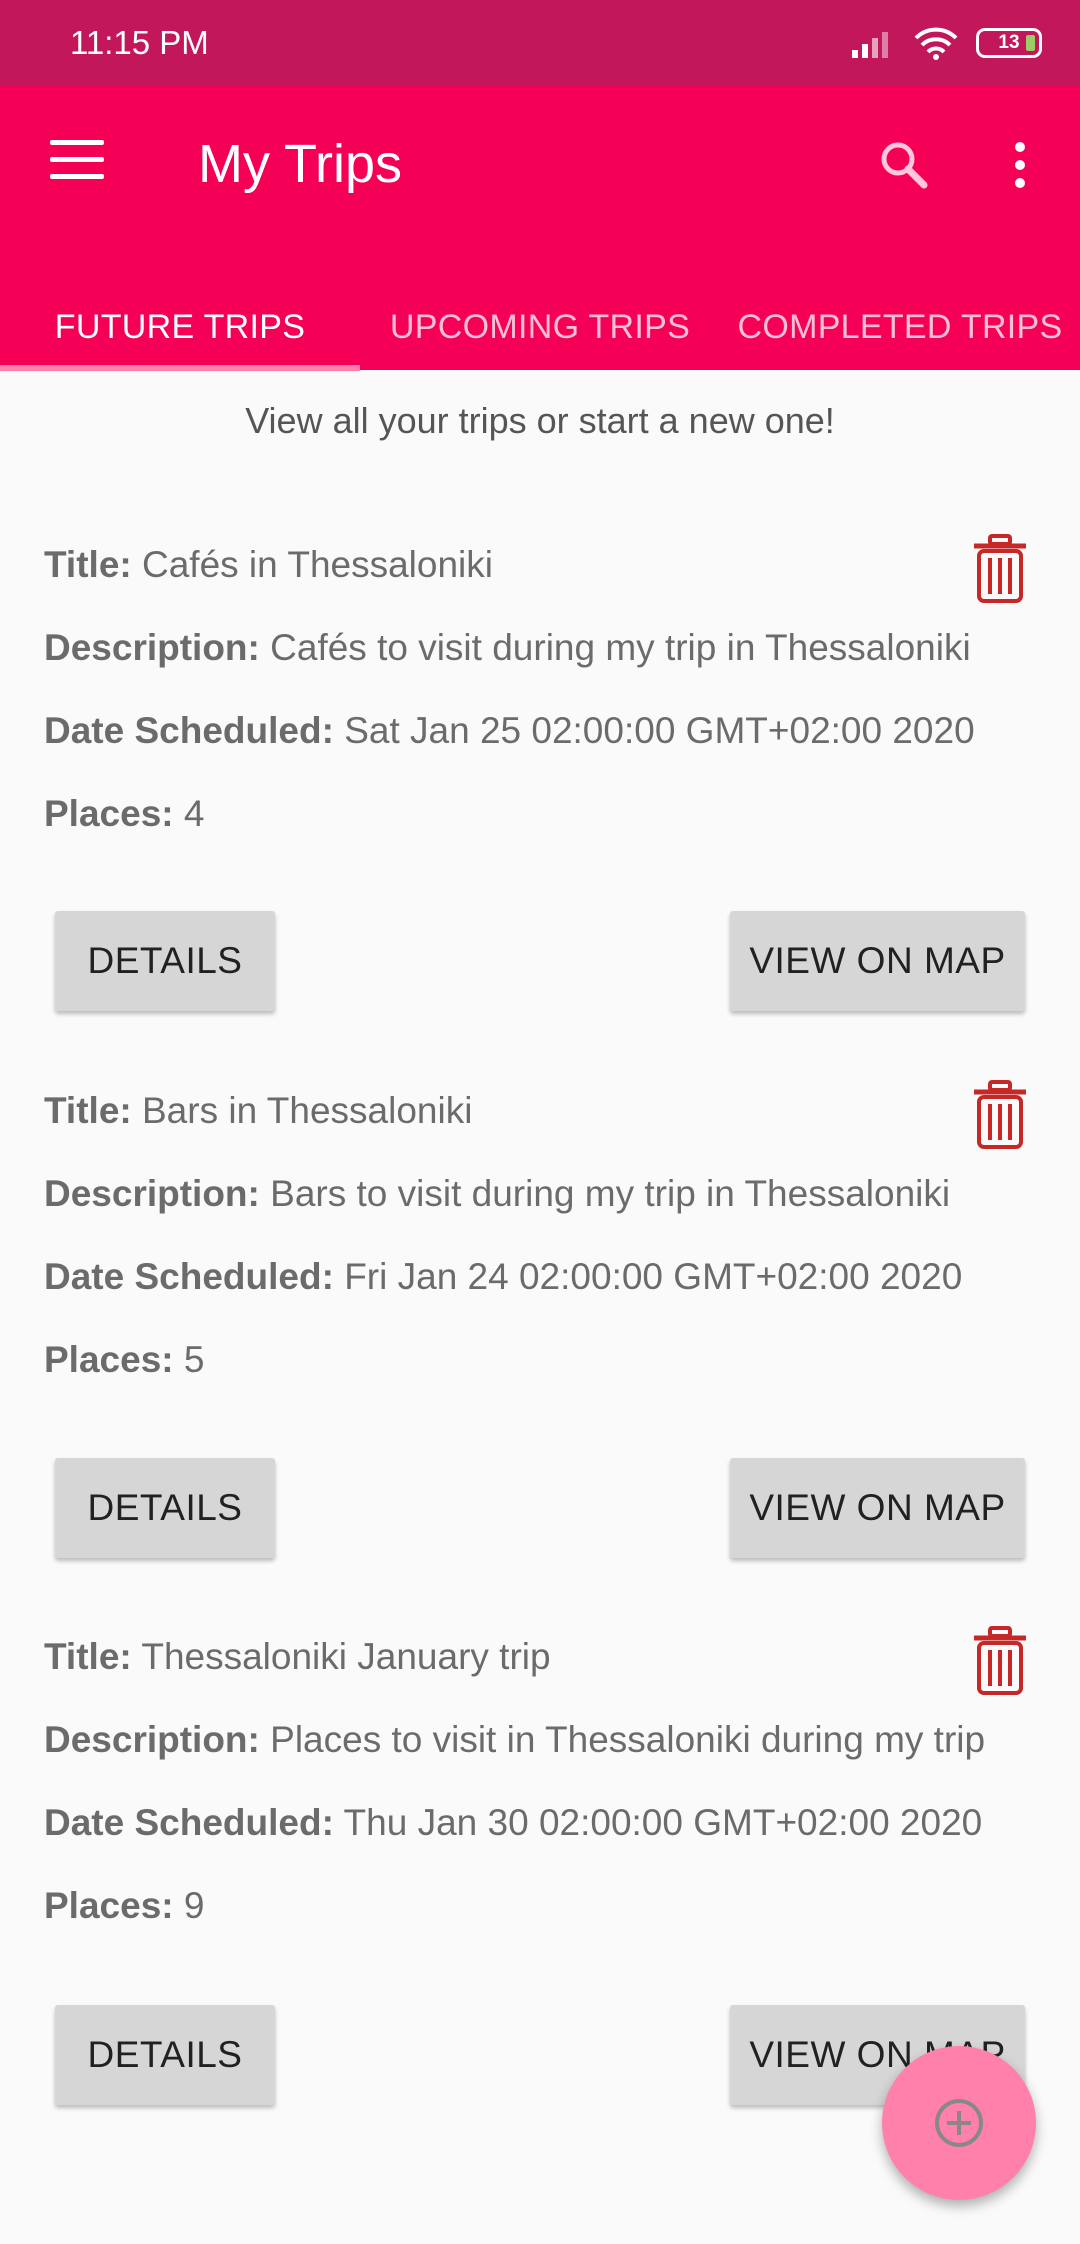 The width and height of the screenshot is (1080, 2244). What do you see at coordinates (124, 813) in the screenshot?
I see `trip-places-line: Places: 4` at bounding box center [124, 813].